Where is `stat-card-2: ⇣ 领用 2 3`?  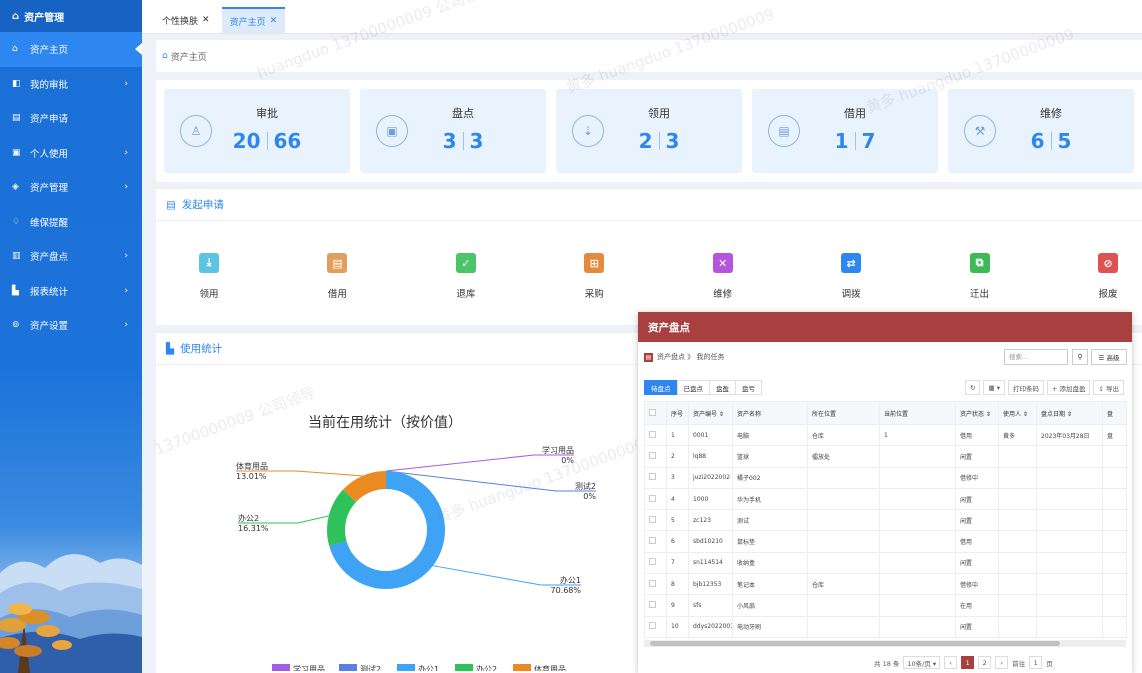 stat-card-2: ⇣ 领用 2 3 is located at coordinates (649, 131).